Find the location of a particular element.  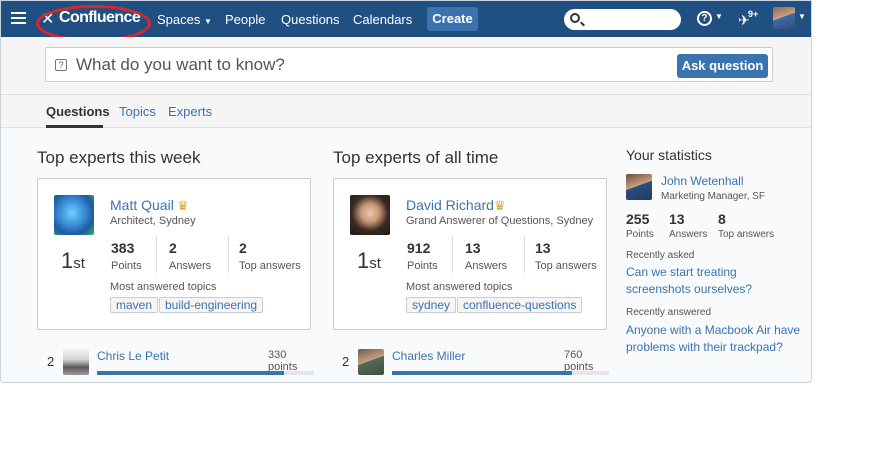

tab-experts: Experts is located at coordinates (190, 111).